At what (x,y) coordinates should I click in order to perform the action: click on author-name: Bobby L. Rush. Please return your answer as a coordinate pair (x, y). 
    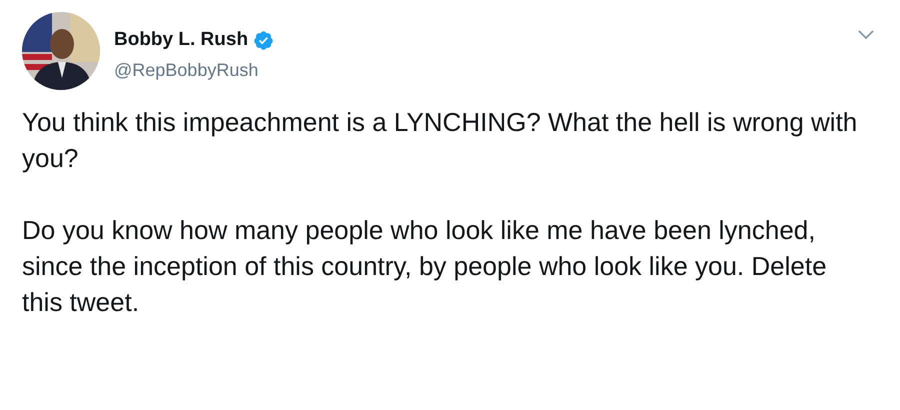
    Looking at the image, I should click on (181, 40).